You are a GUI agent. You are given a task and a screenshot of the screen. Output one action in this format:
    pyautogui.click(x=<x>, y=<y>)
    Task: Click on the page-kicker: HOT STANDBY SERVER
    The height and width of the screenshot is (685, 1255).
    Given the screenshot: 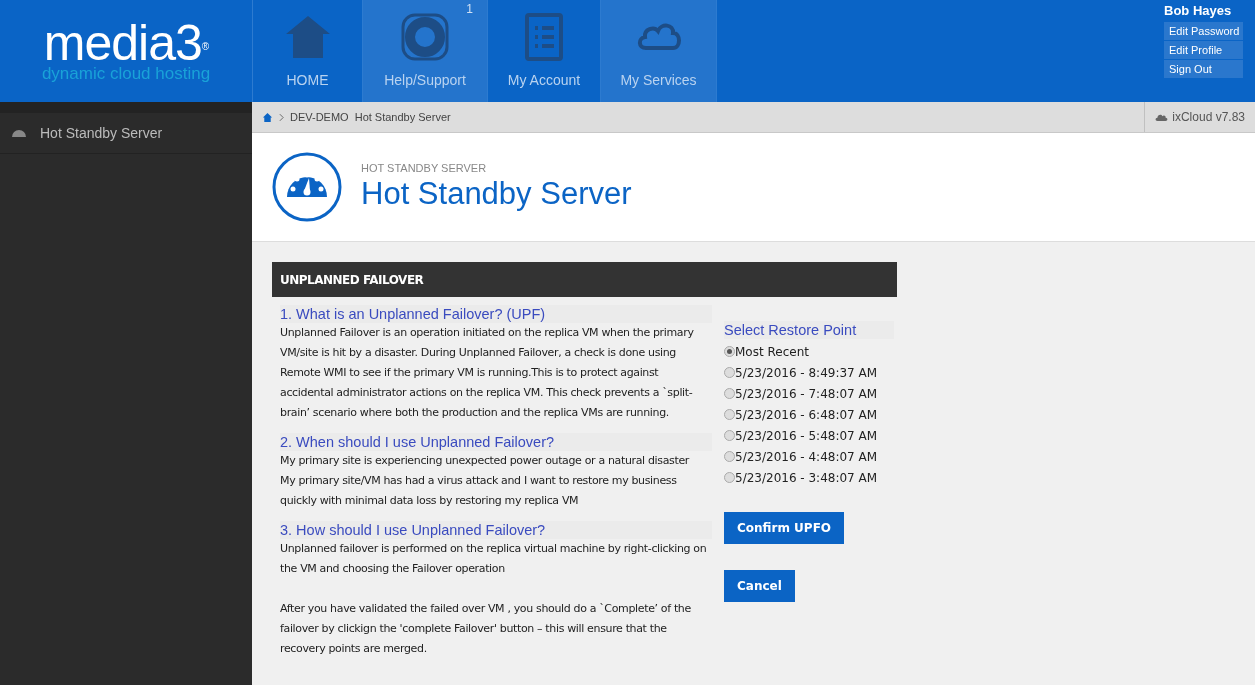 What is the action you would take?
    pyautogui.click(x=424, y=168)
    